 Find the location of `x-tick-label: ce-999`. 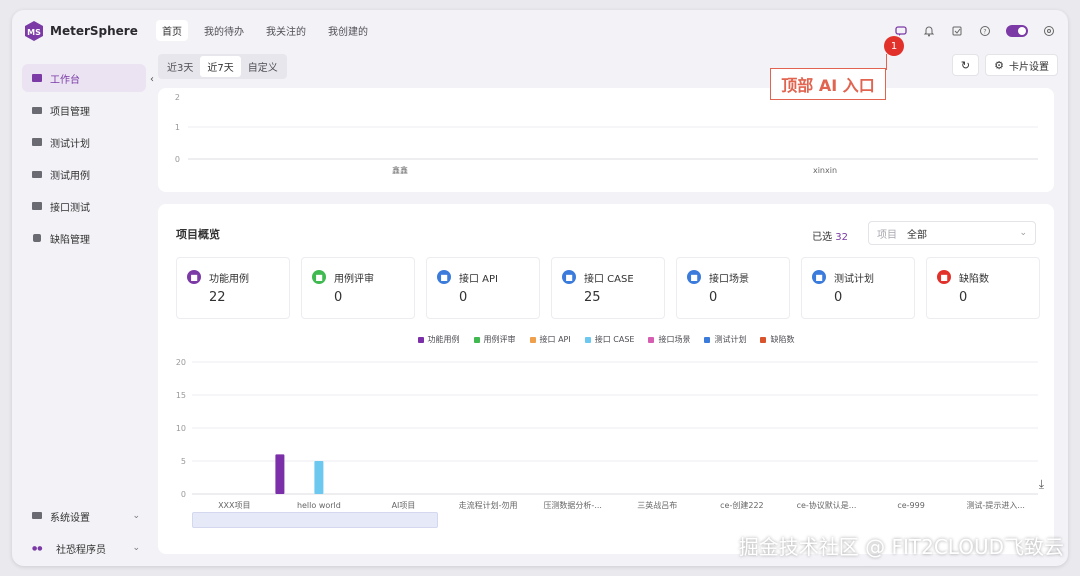

x-tick-label: ce-999 is located at coordinates (910, 505).